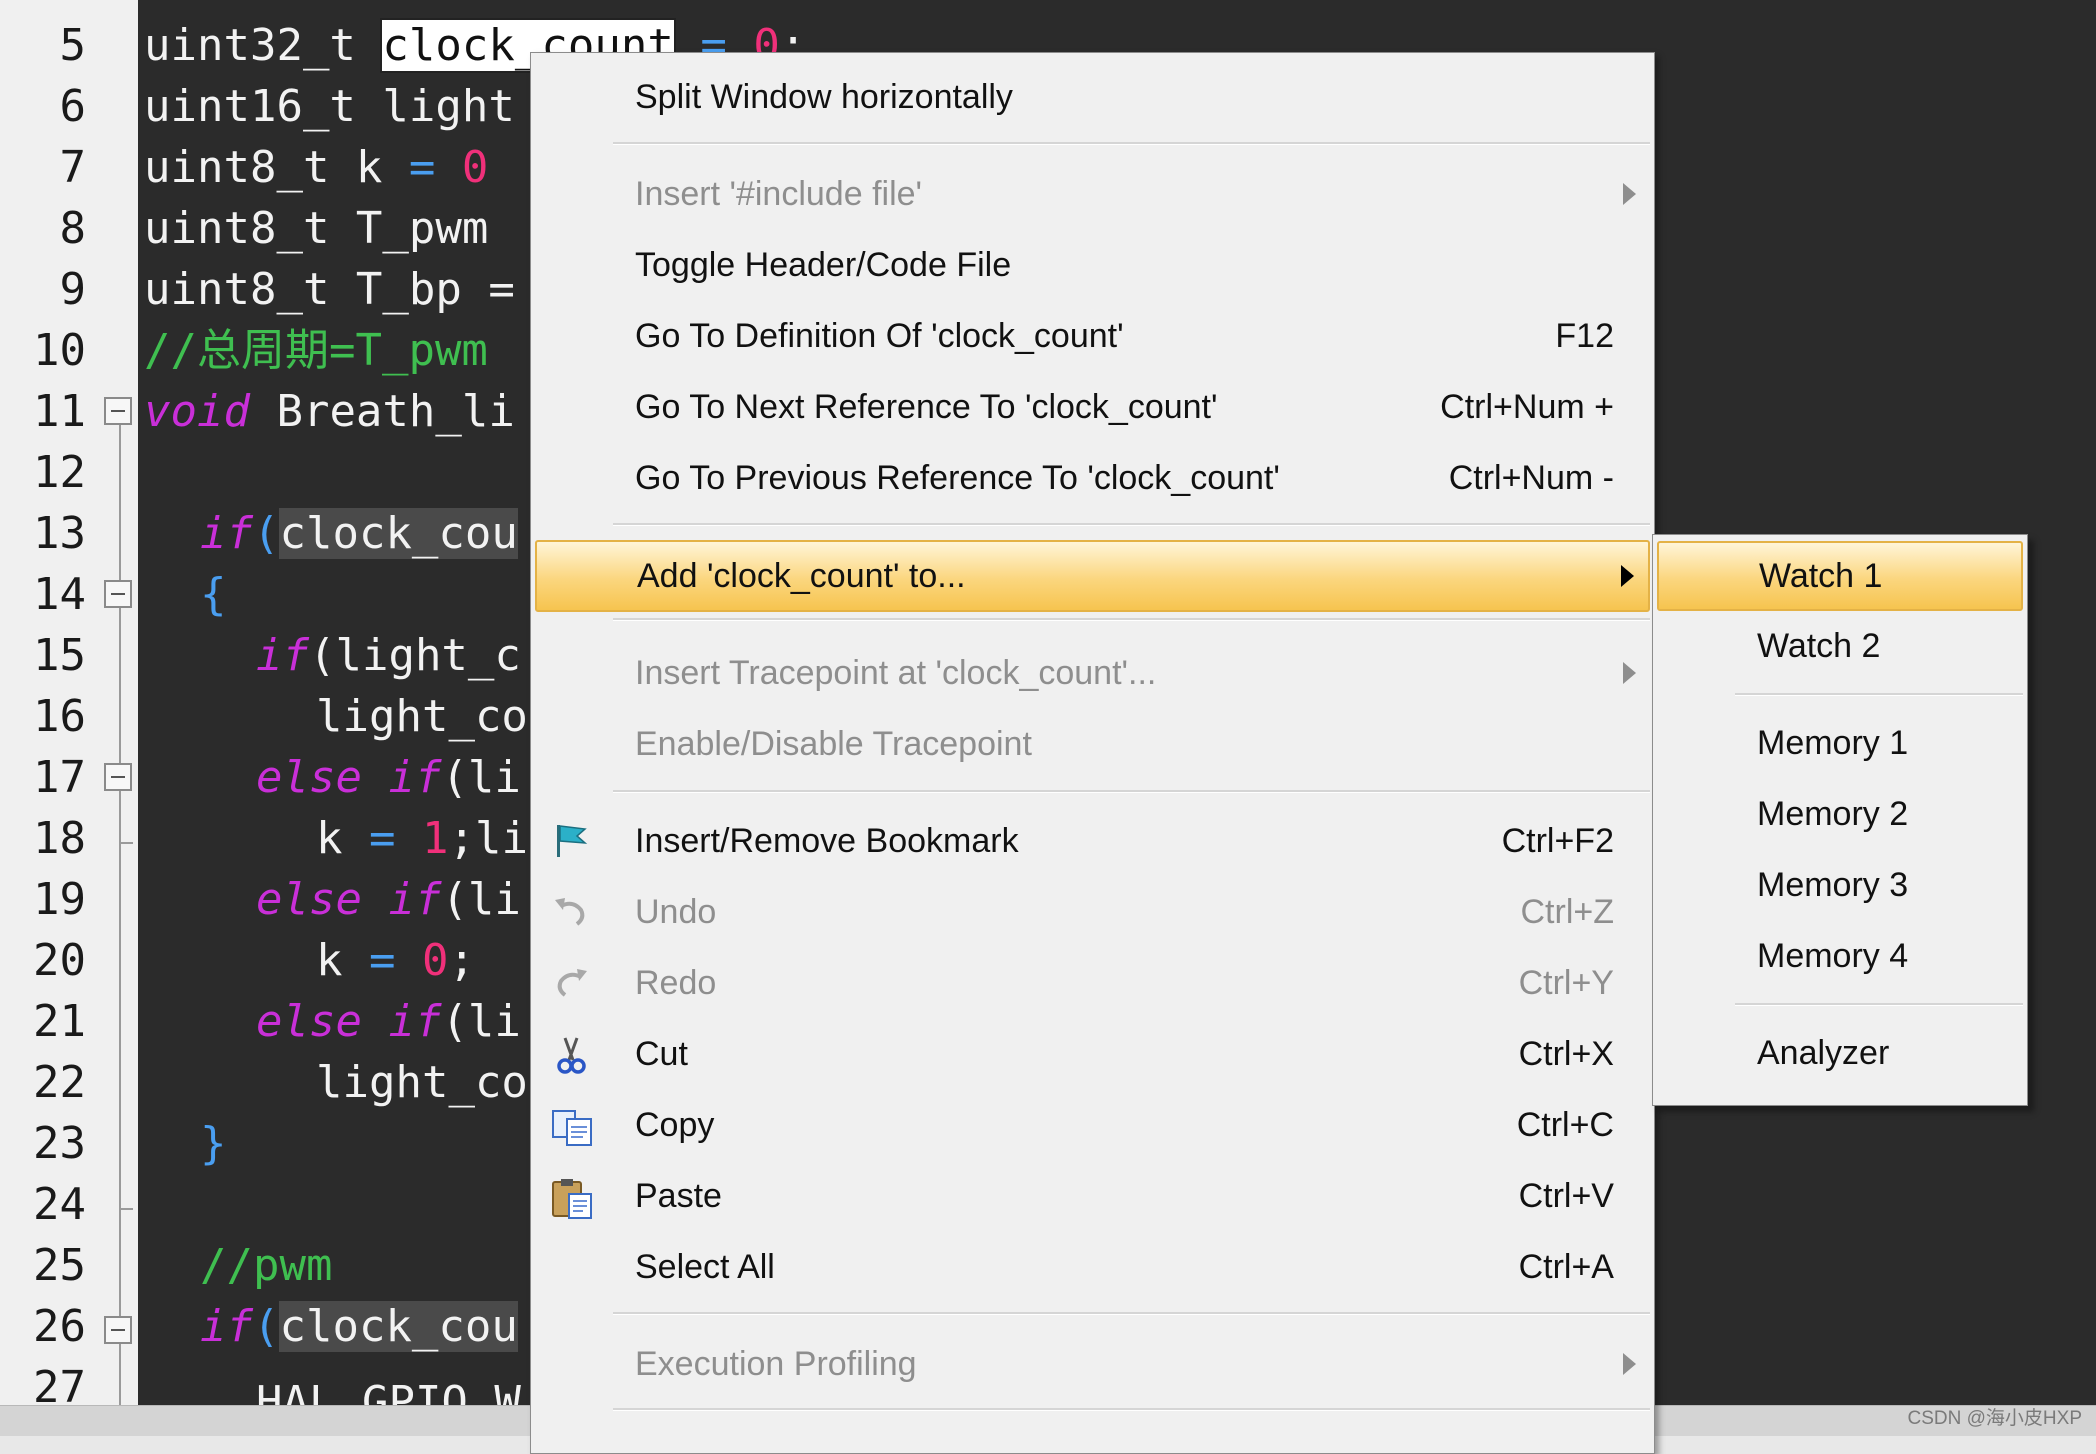  What do you see at coordinates (1092, 912) in the screenshot?
I see `menu-item-undo: Undo Ctrl+Z` at bounding box center [1092, 912].